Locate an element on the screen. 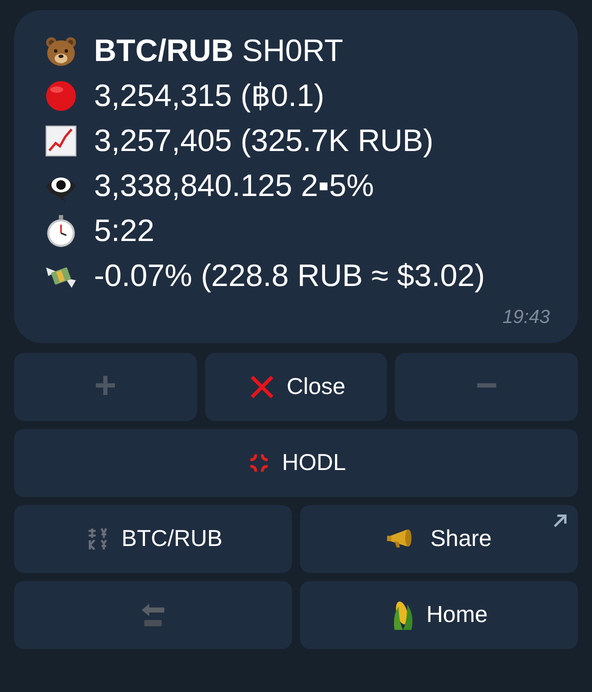  message-line: -0.07% (228.8 RUB ≈ $3.02) is located at coordinates (289, 275).